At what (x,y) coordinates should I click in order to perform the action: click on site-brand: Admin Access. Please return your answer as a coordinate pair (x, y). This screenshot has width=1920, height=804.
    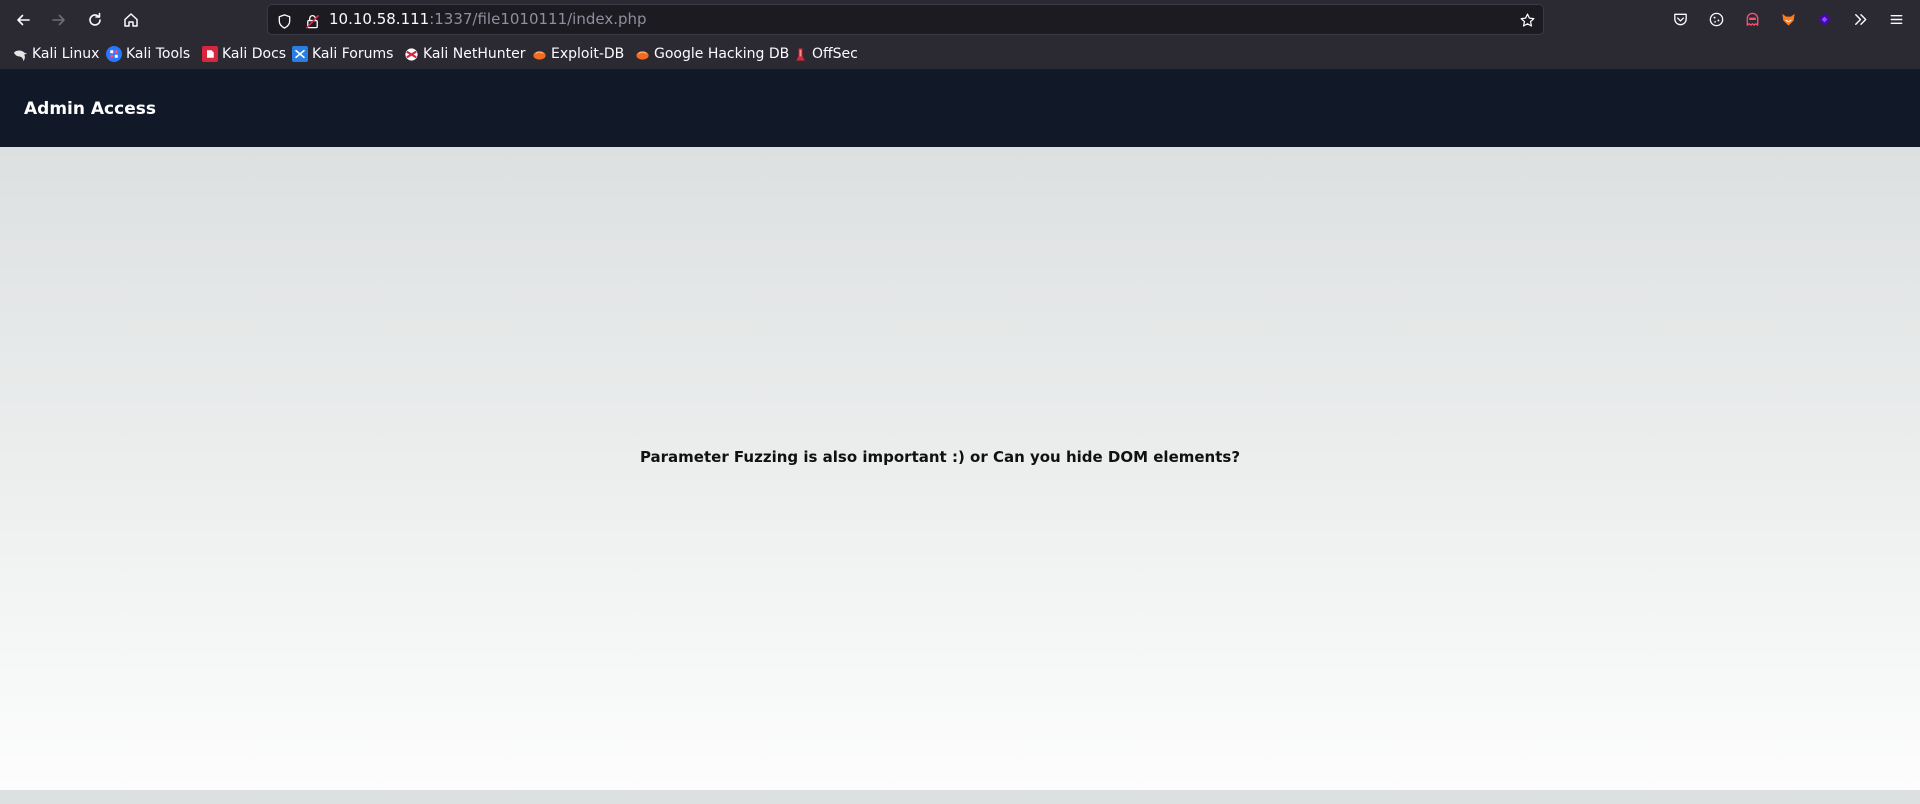
    Looking at the image, I should click on (90, 108).